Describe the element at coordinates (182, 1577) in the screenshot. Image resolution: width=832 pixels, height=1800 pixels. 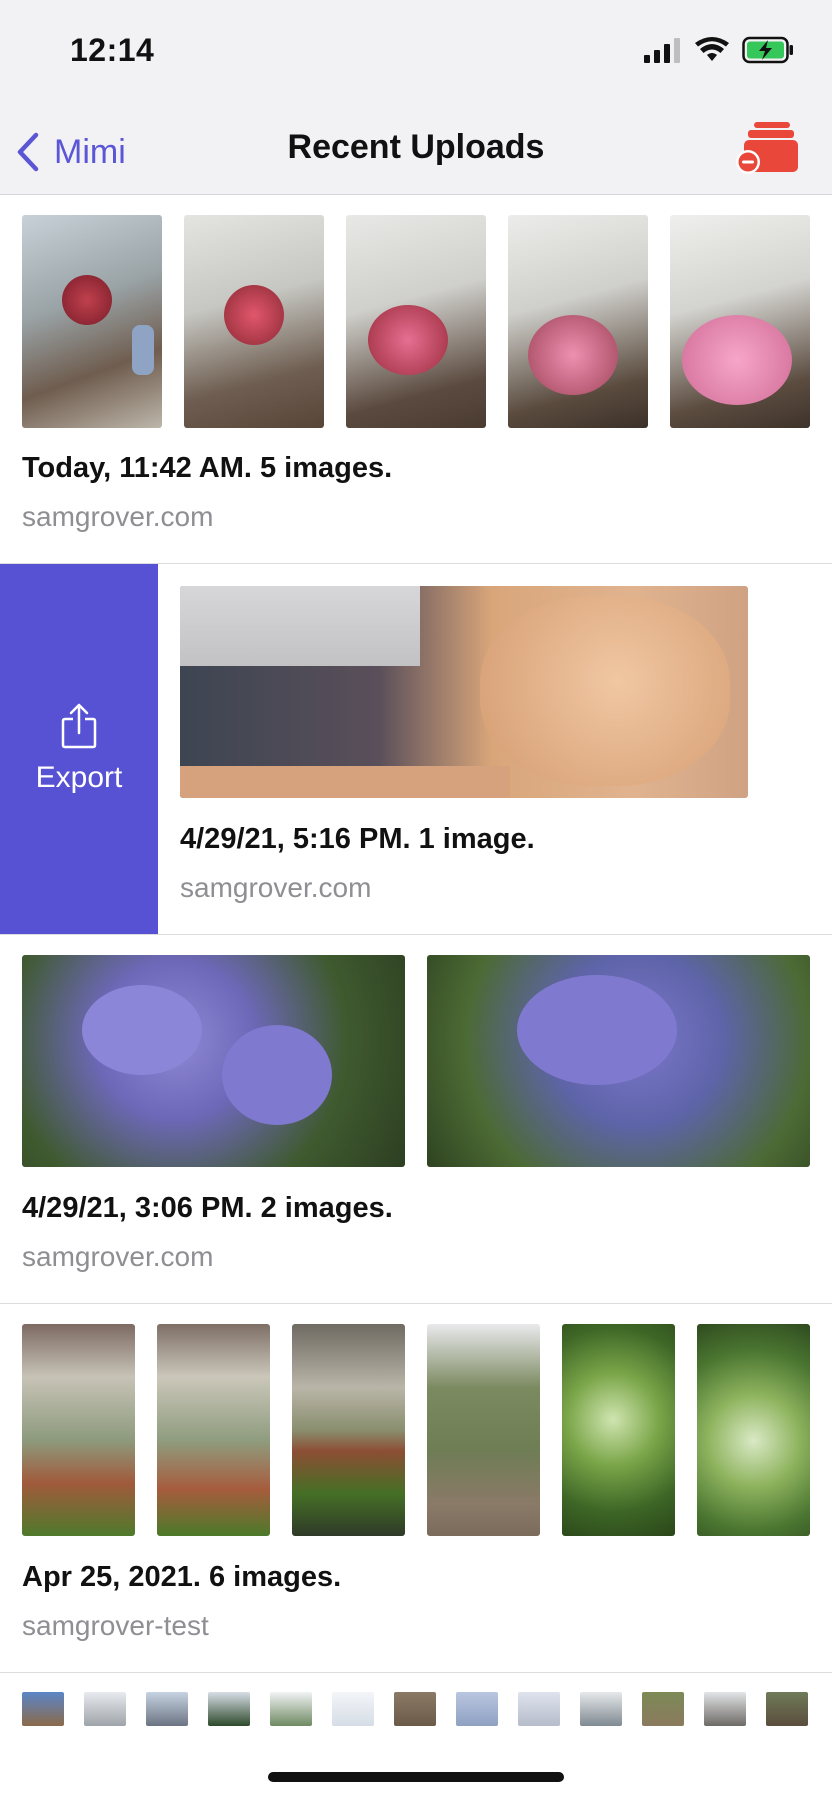
I see `upload-caption: Apr 25, 2021. 6 images.` at that location.